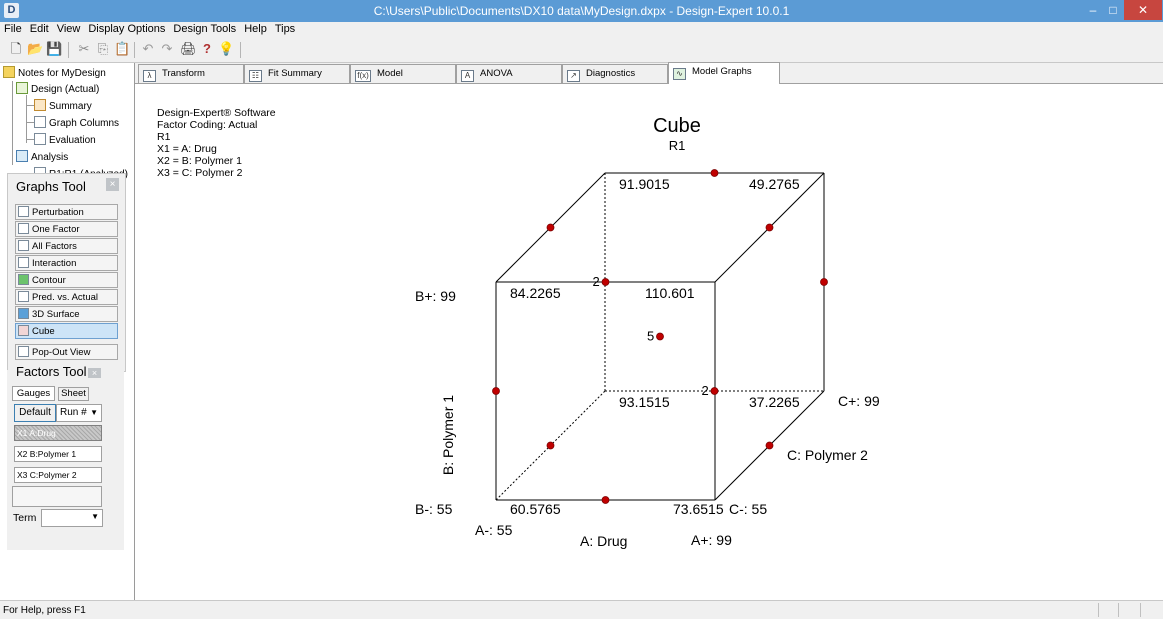 The width and height of the screenshot is (1163, 619). What do you see at coordinates (66, 352) in the screenshot?
I see `pop-out-view-button: Pop-Out View` at bounding box center [66, 352].